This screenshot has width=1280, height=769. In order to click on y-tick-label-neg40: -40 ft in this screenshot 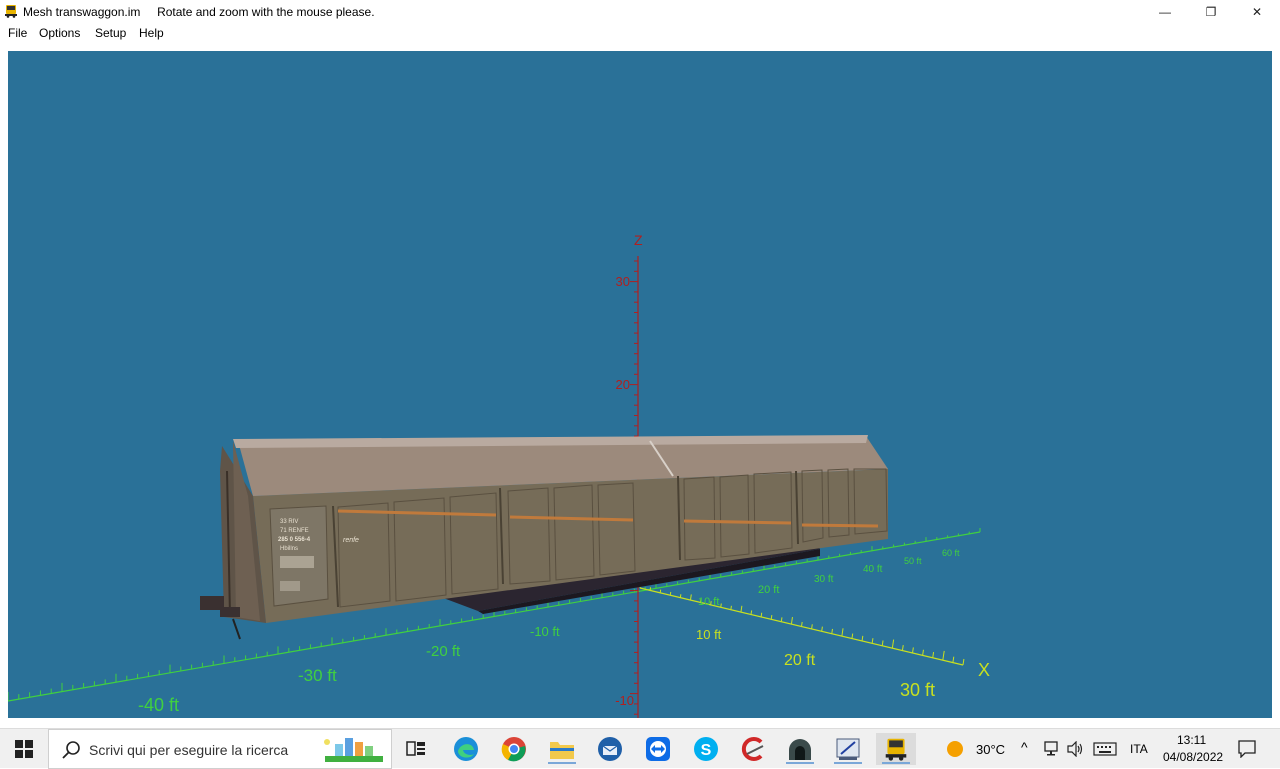, I will do `click(158, 705)`.